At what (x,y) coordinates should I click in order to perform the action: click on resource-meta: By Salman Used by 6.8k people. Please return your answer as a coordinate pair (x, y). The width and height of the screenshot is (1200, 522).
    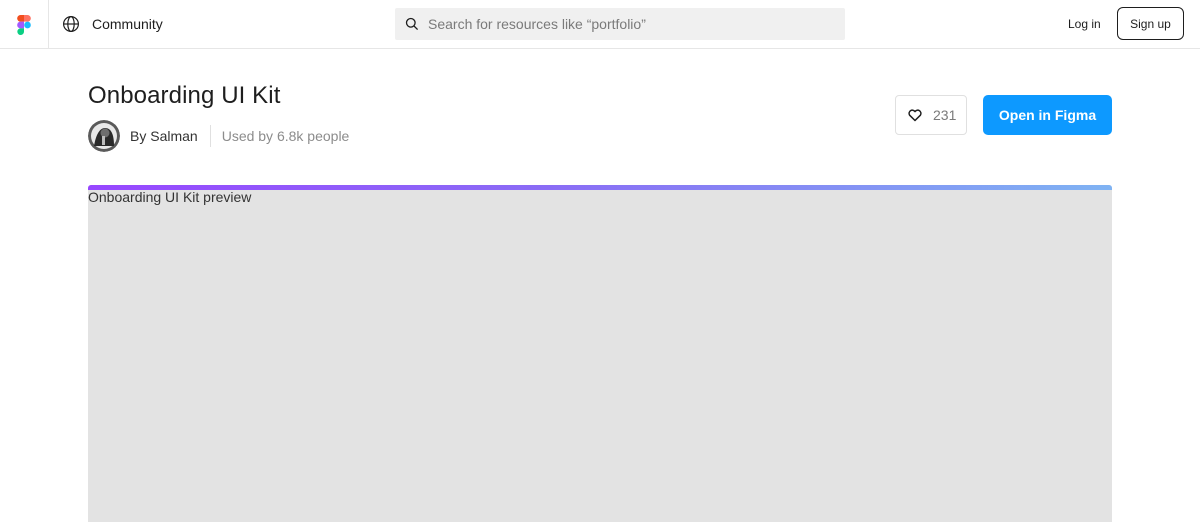
    Looking at the image, I should click on (218, 136).